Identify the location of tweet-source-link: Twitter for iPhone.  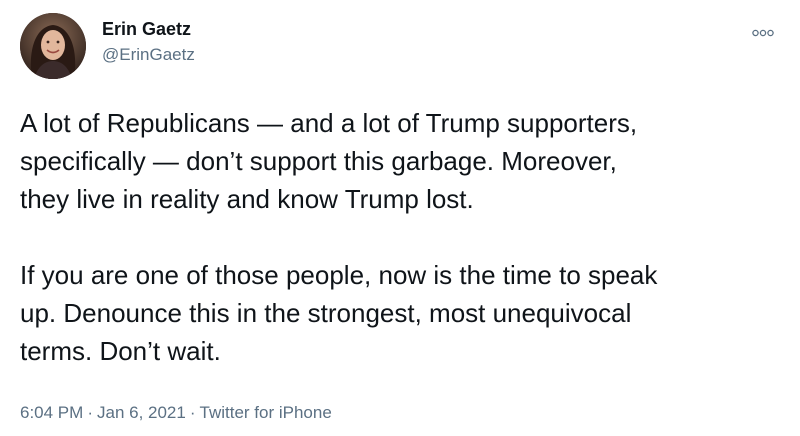
(266, 412).